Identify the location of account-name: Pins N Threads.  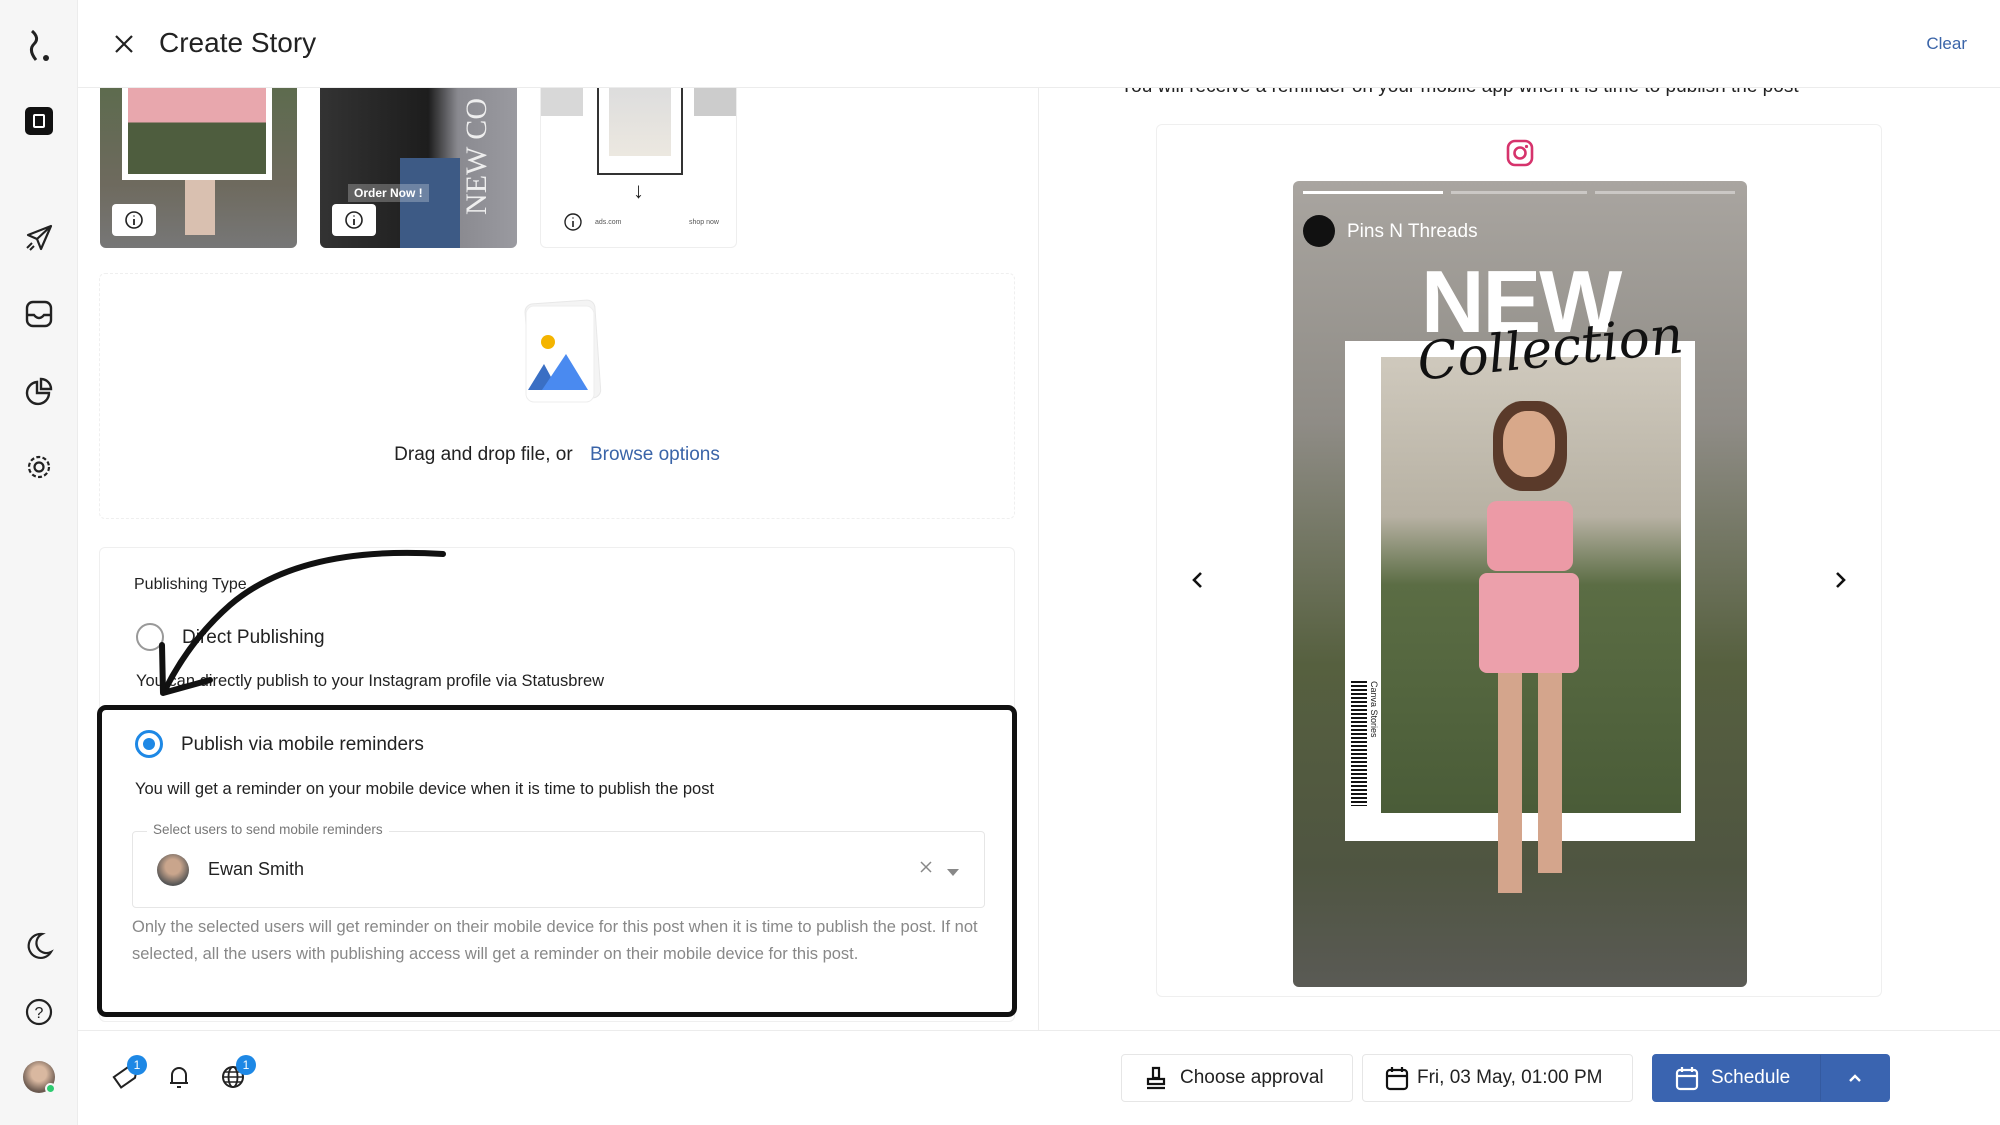
(1412, 231).